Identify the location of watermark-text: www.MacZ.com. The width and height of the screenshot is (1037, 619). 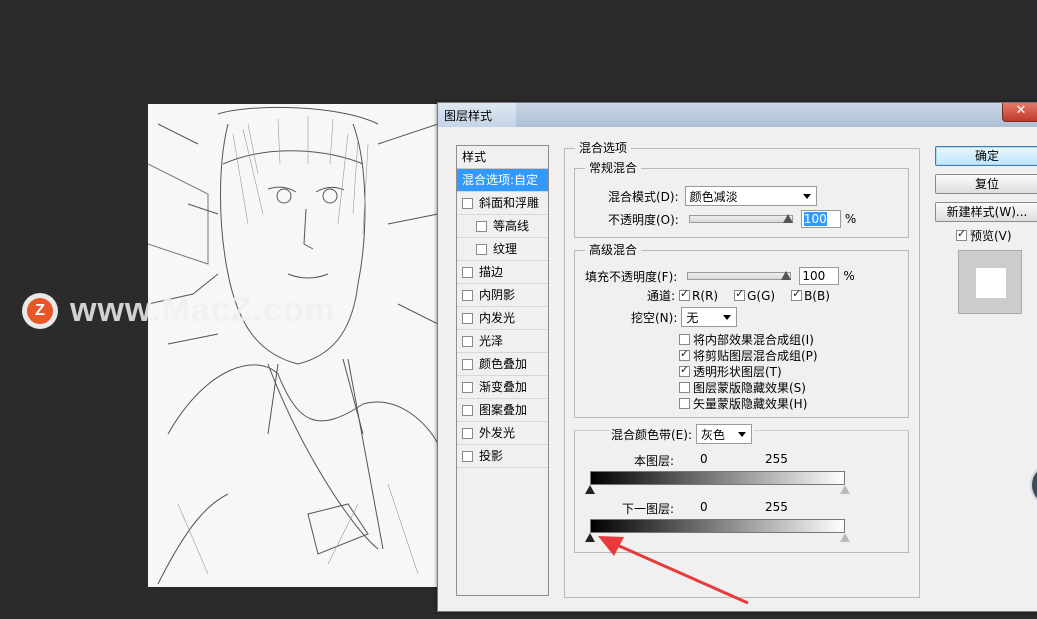
(203, 310).